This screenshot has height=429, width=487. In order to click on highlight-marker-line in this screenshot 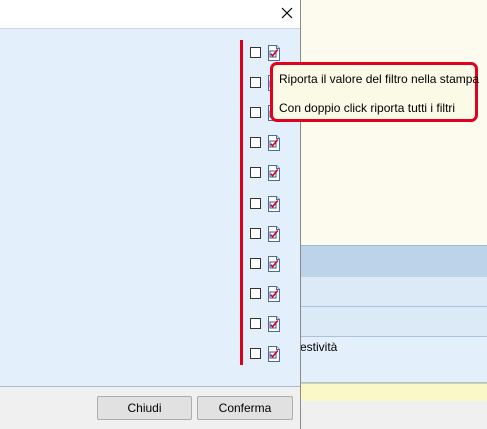, I will do `click(241, 202)`.